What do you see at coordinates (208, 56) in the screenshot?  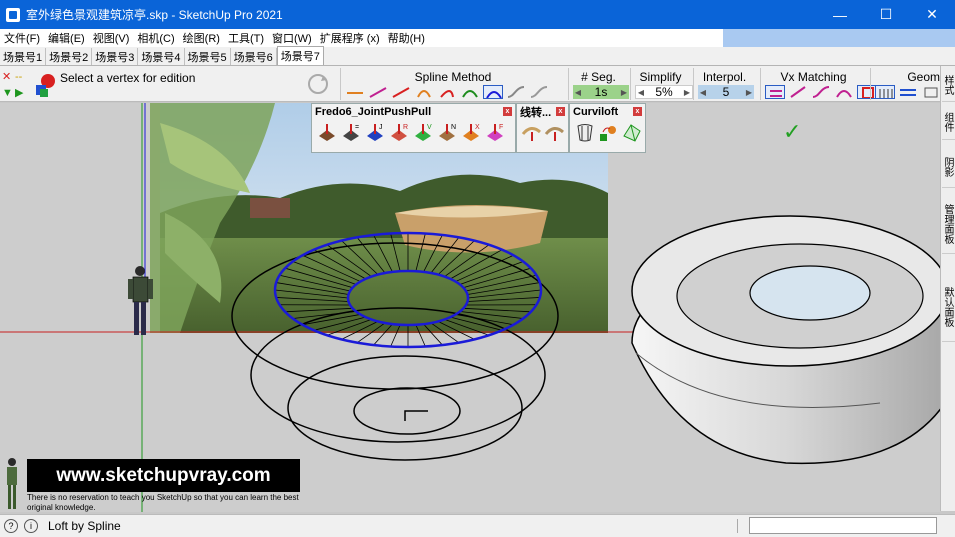 I see `scene-tab-5: 场景号5` at bounding box center [208, 56].